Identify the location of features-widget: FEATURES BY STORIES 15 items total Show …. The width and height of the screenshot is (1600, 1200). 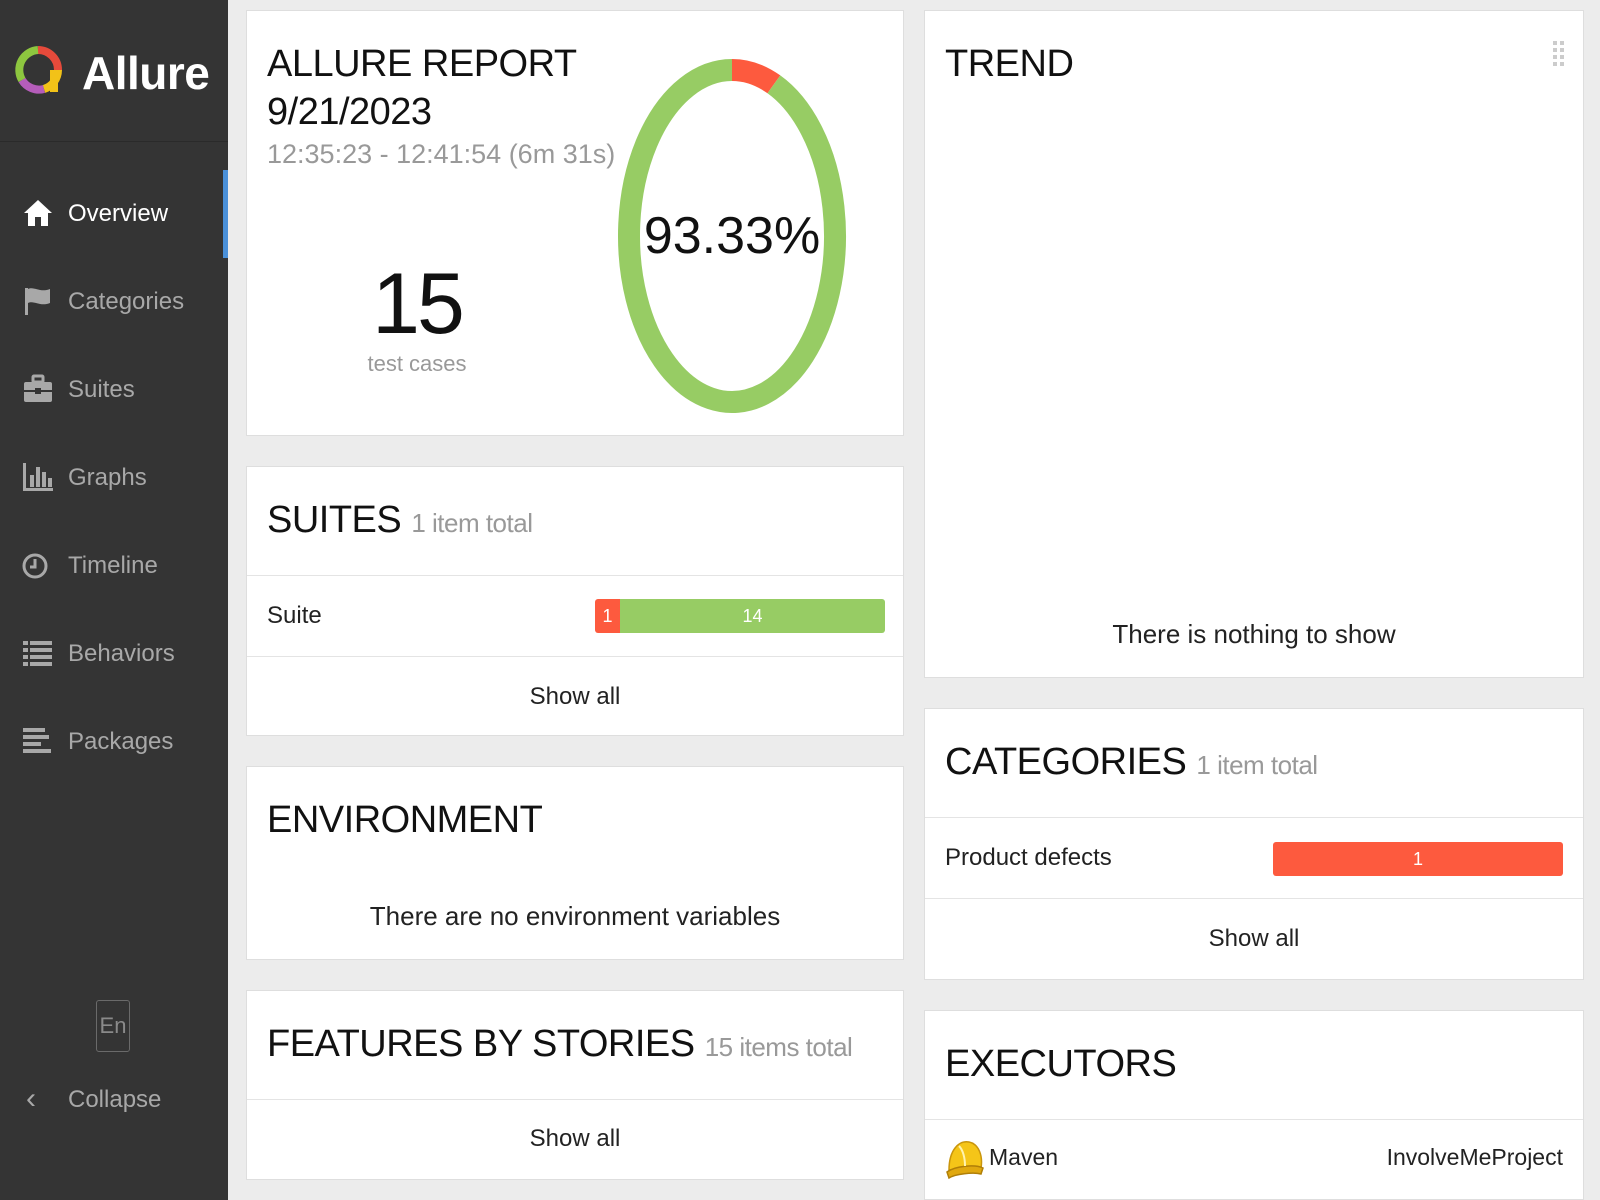
(575, 1085).